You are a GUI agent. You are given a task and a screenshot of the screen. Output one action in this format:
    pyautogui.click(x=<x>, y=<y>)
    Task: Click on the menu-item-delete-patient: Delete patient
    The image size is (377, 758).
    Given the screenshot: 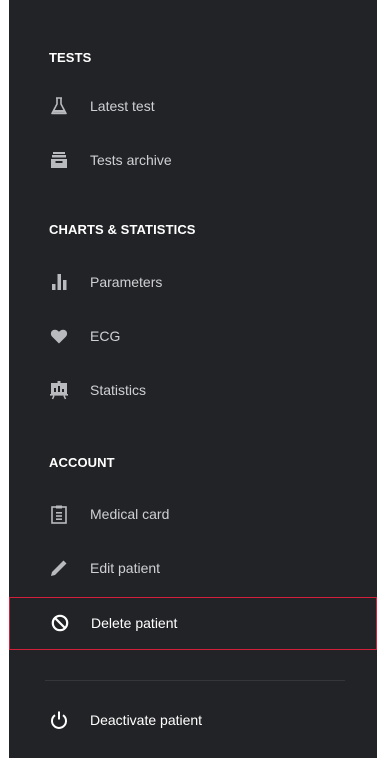 What is the action you would take?
    pyautogui.click(x=193, y=623)
    